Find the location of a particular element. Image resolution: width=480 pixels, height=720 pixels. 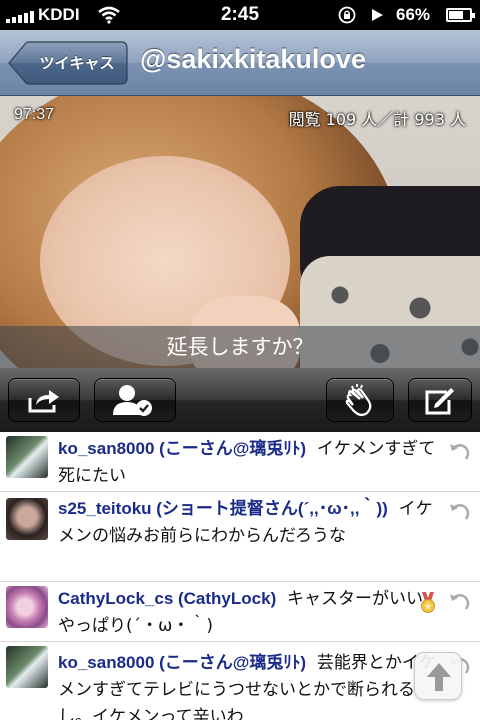

back-button-label: ツイキャス is located at coordinates (77, 63).